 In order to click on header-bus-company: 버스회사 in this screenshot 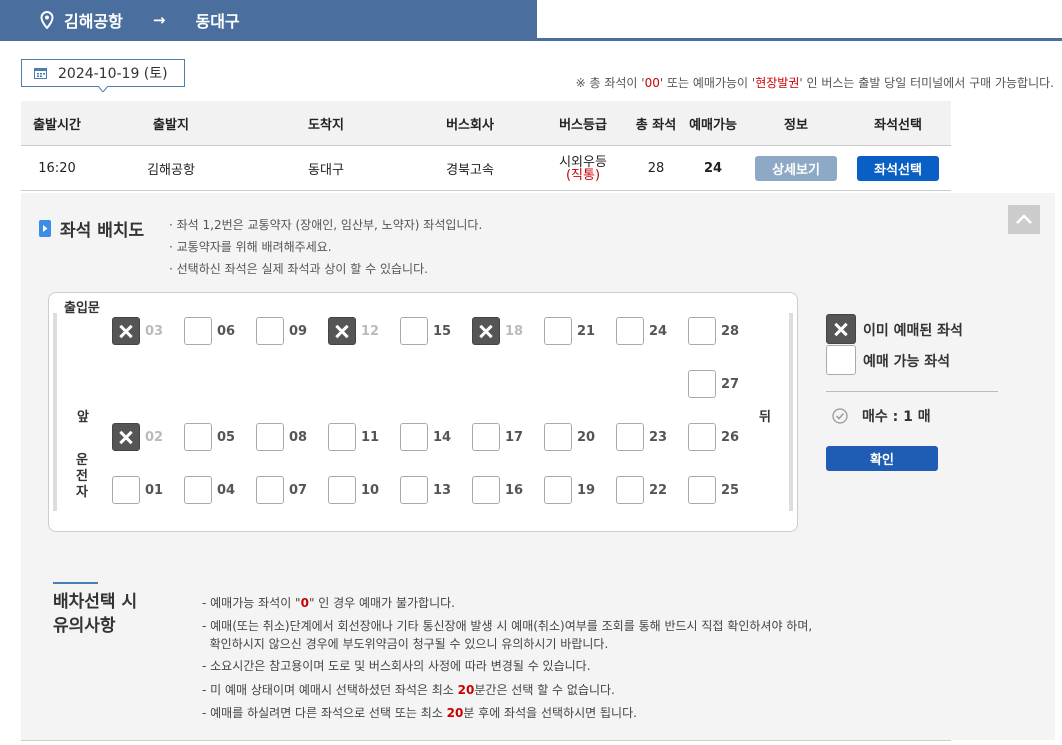, I will do `click(470, 125)`.